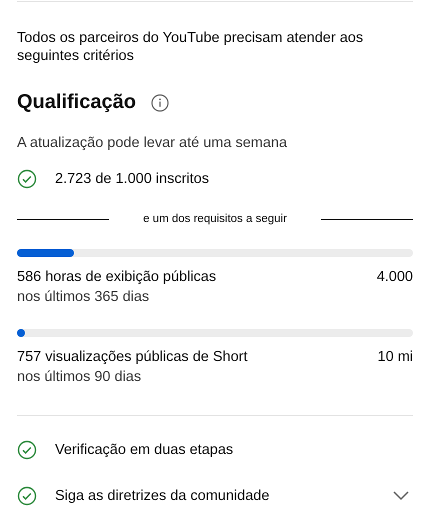 The height and width of the screenshot is (516, 430). Describe the element at coordinates (132, 357) in the screenshot. I see `metric-label: 757 visualizações públicas de Short` at that location.